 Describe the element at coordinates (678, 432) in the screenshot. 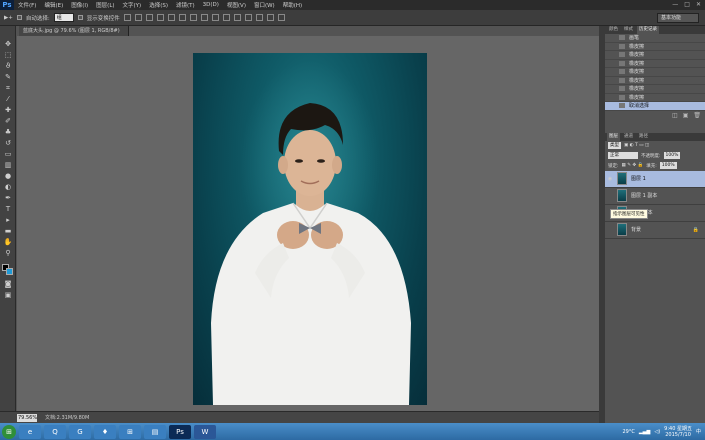

I see `clock: 9:40 星期五 2015/7/10` at that location.